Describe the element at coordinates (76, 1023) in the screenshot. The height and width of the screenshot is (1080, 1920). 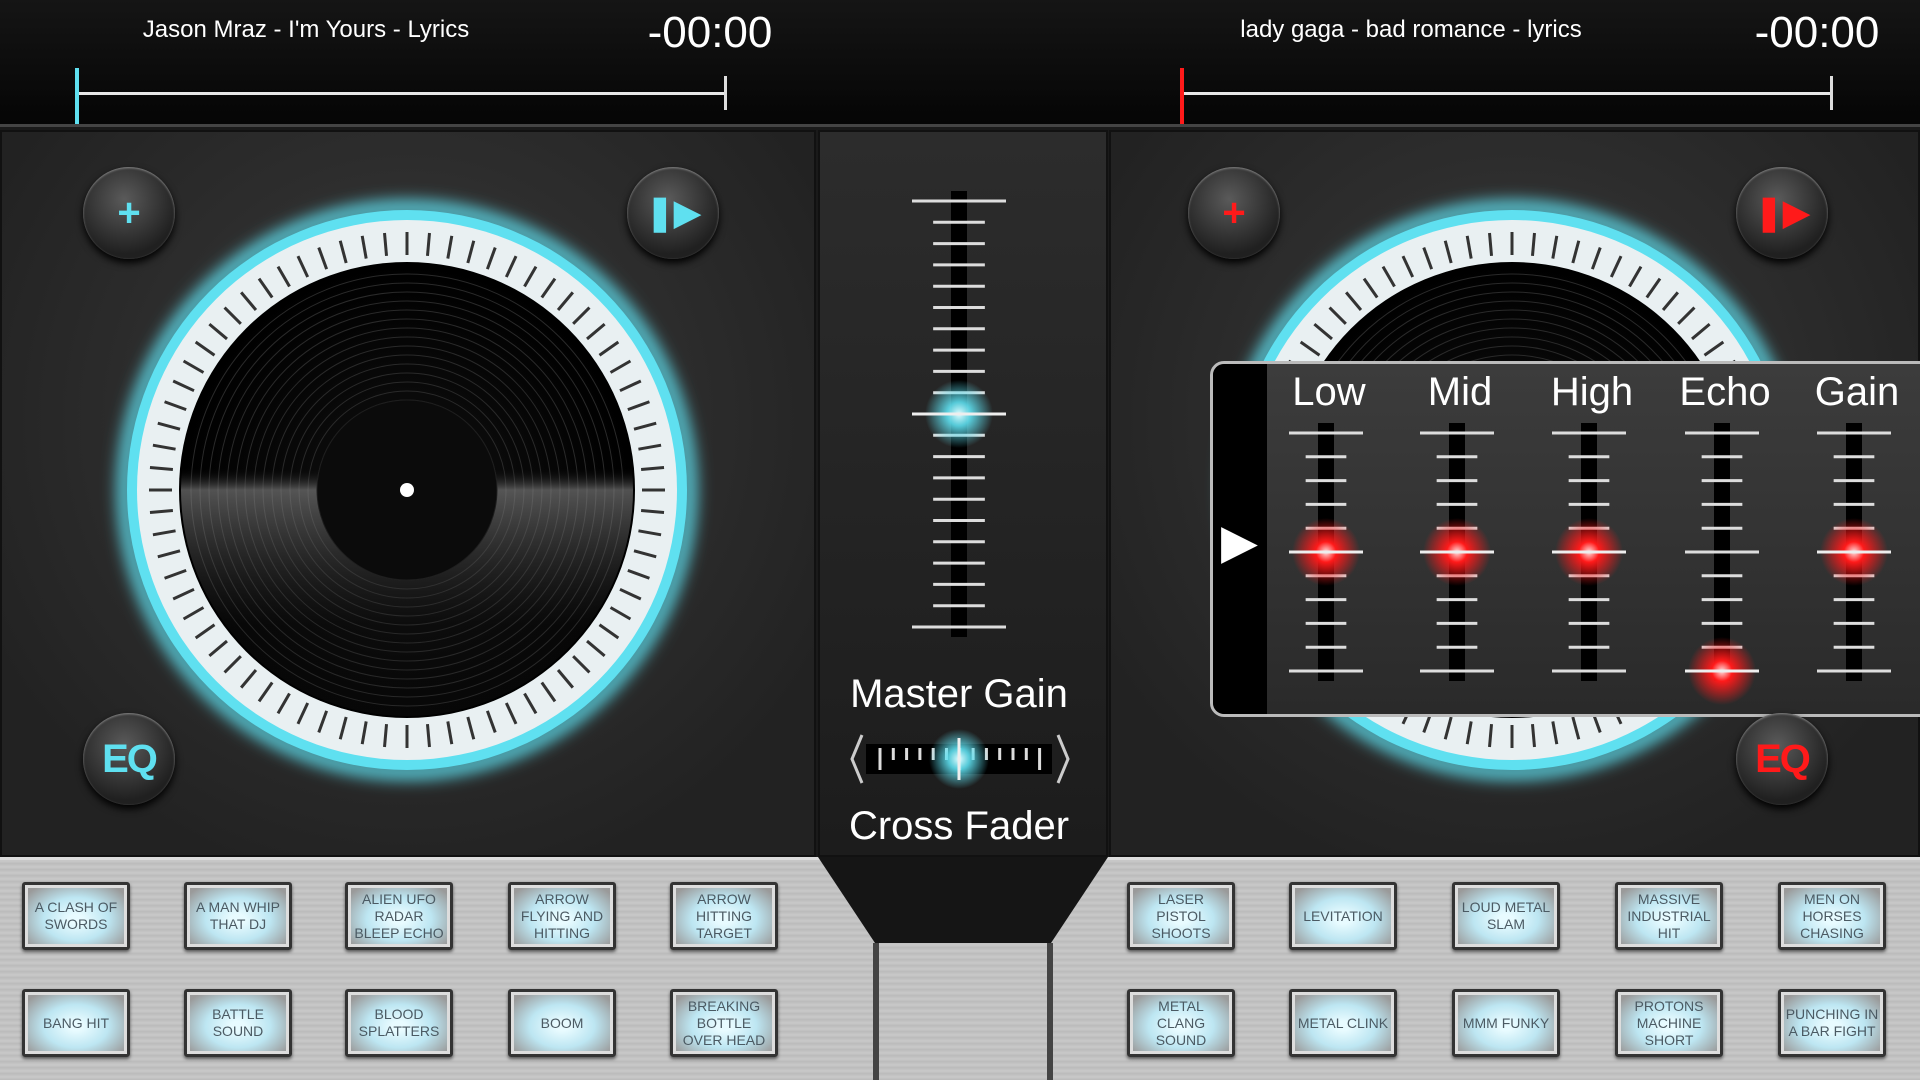
I see `sound-pad: BANG HIT` at that location.